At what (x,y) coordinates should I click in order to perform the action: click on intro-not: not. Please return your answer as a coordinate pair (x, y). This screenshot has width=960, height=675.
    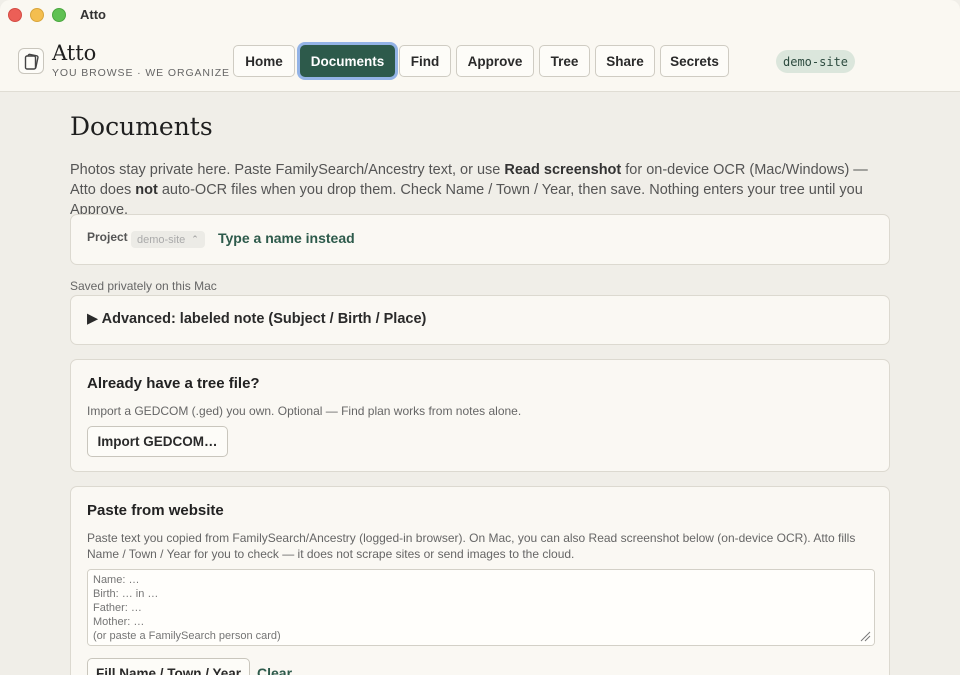
    Looking at the image, I should click on (146, 190).